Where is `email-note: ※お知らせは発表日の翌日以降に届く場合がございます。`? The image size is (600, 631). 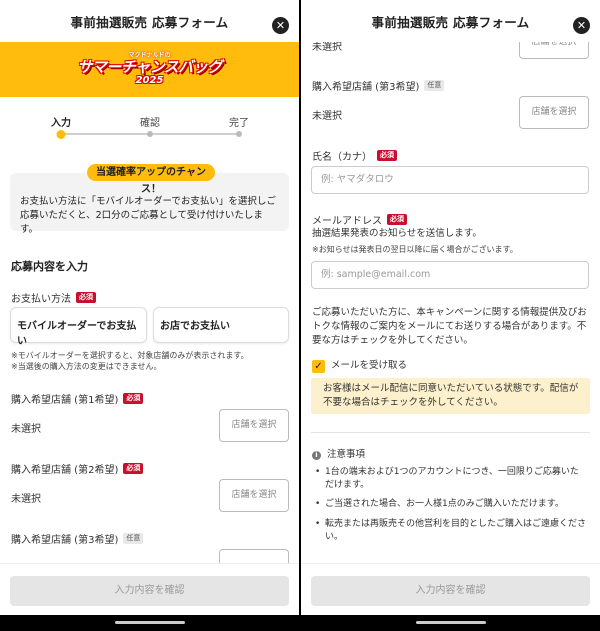
email-note: ※お知らせは発表日の翌日以降に届く場合がございます。 is located at coordinates (415, 249).